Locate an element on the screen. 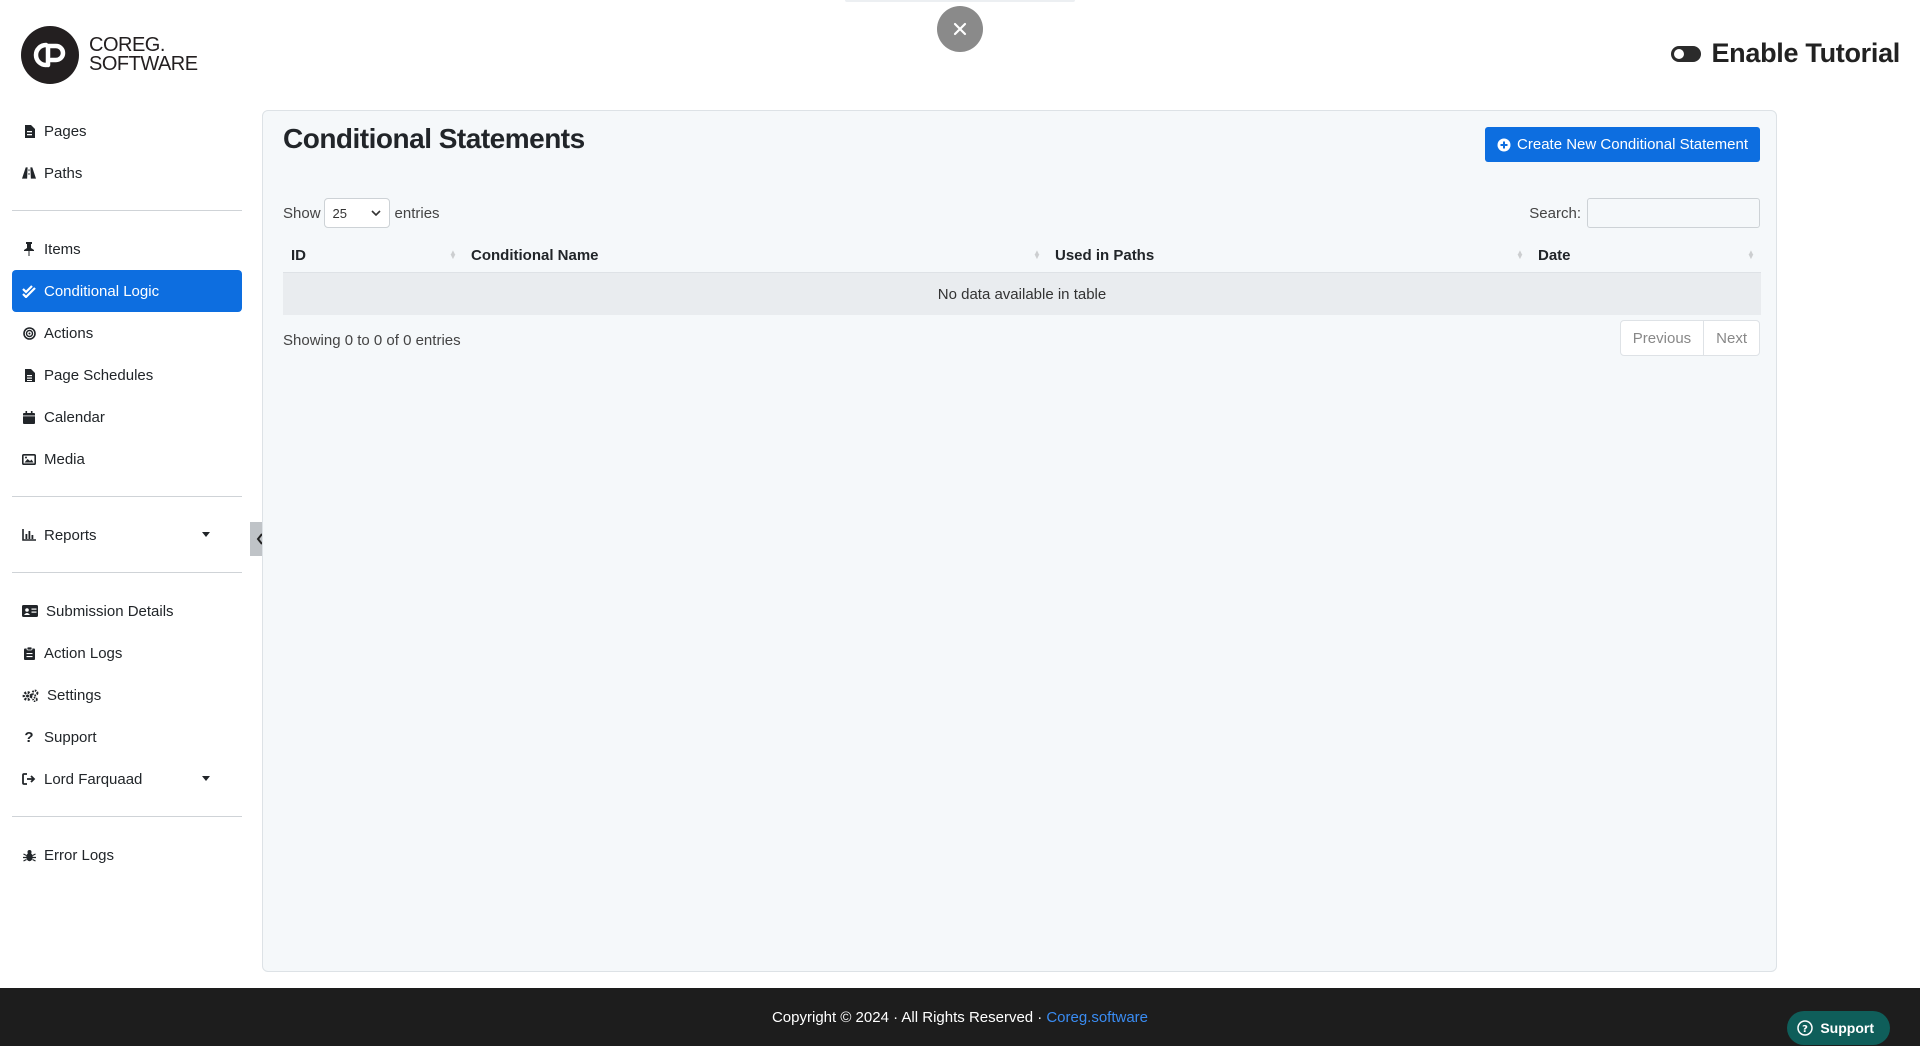 Image resolution: width=1920 pixels, height=1046 pixels. help-circle-icon: ? is located at coordinates (1805, 1028).